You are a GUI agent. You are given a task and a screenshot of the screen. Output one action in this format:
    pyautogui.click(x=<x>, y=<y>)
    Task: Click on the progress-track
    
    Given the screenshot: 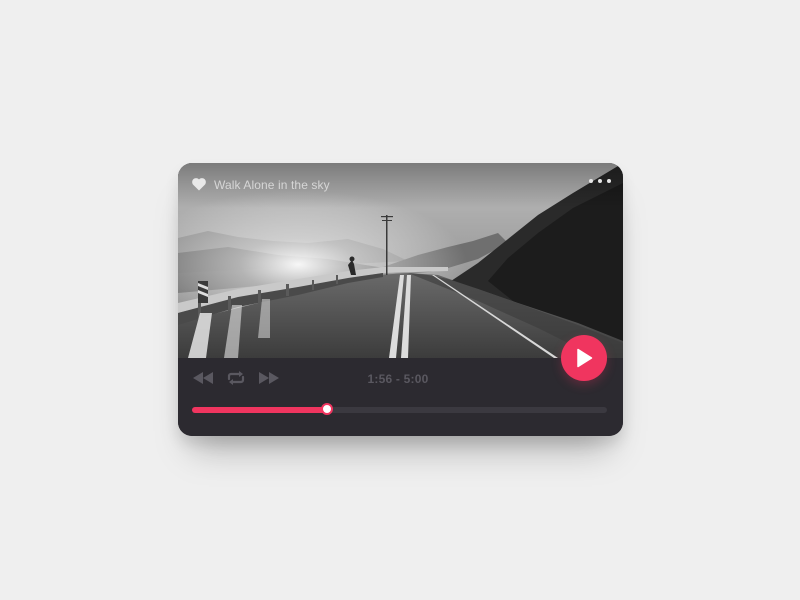 What is the action you would take?
    pyautogui.click(x=399, y=409)
    